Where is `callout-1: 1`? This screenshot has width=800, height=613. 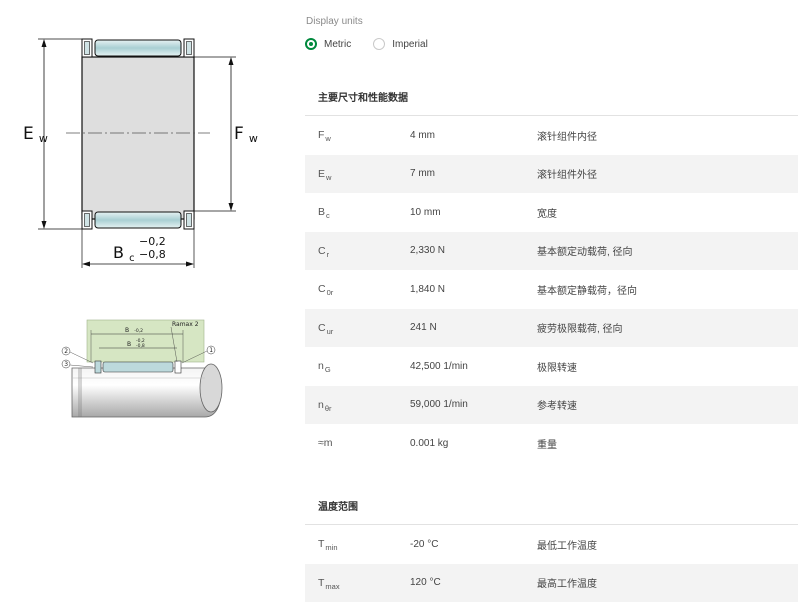
callout-1: 1 is located at coordinates (211, 350).